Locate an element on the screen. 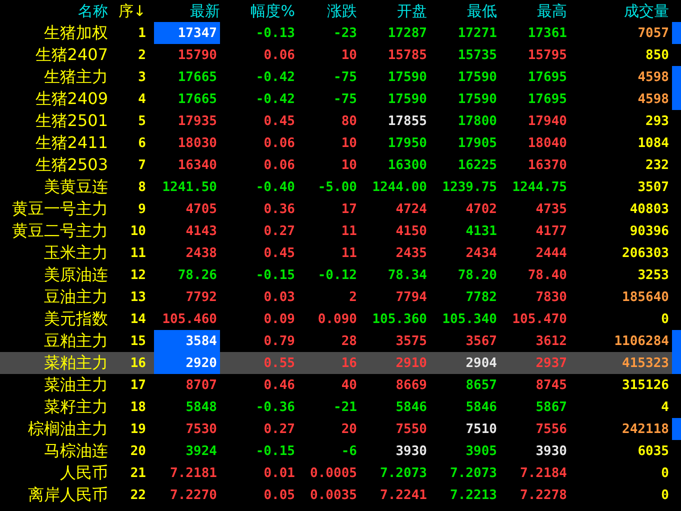 The height and width of the screenshot is (511, 681). table-cell-text: 3905 is located at coordinates (480, 451).